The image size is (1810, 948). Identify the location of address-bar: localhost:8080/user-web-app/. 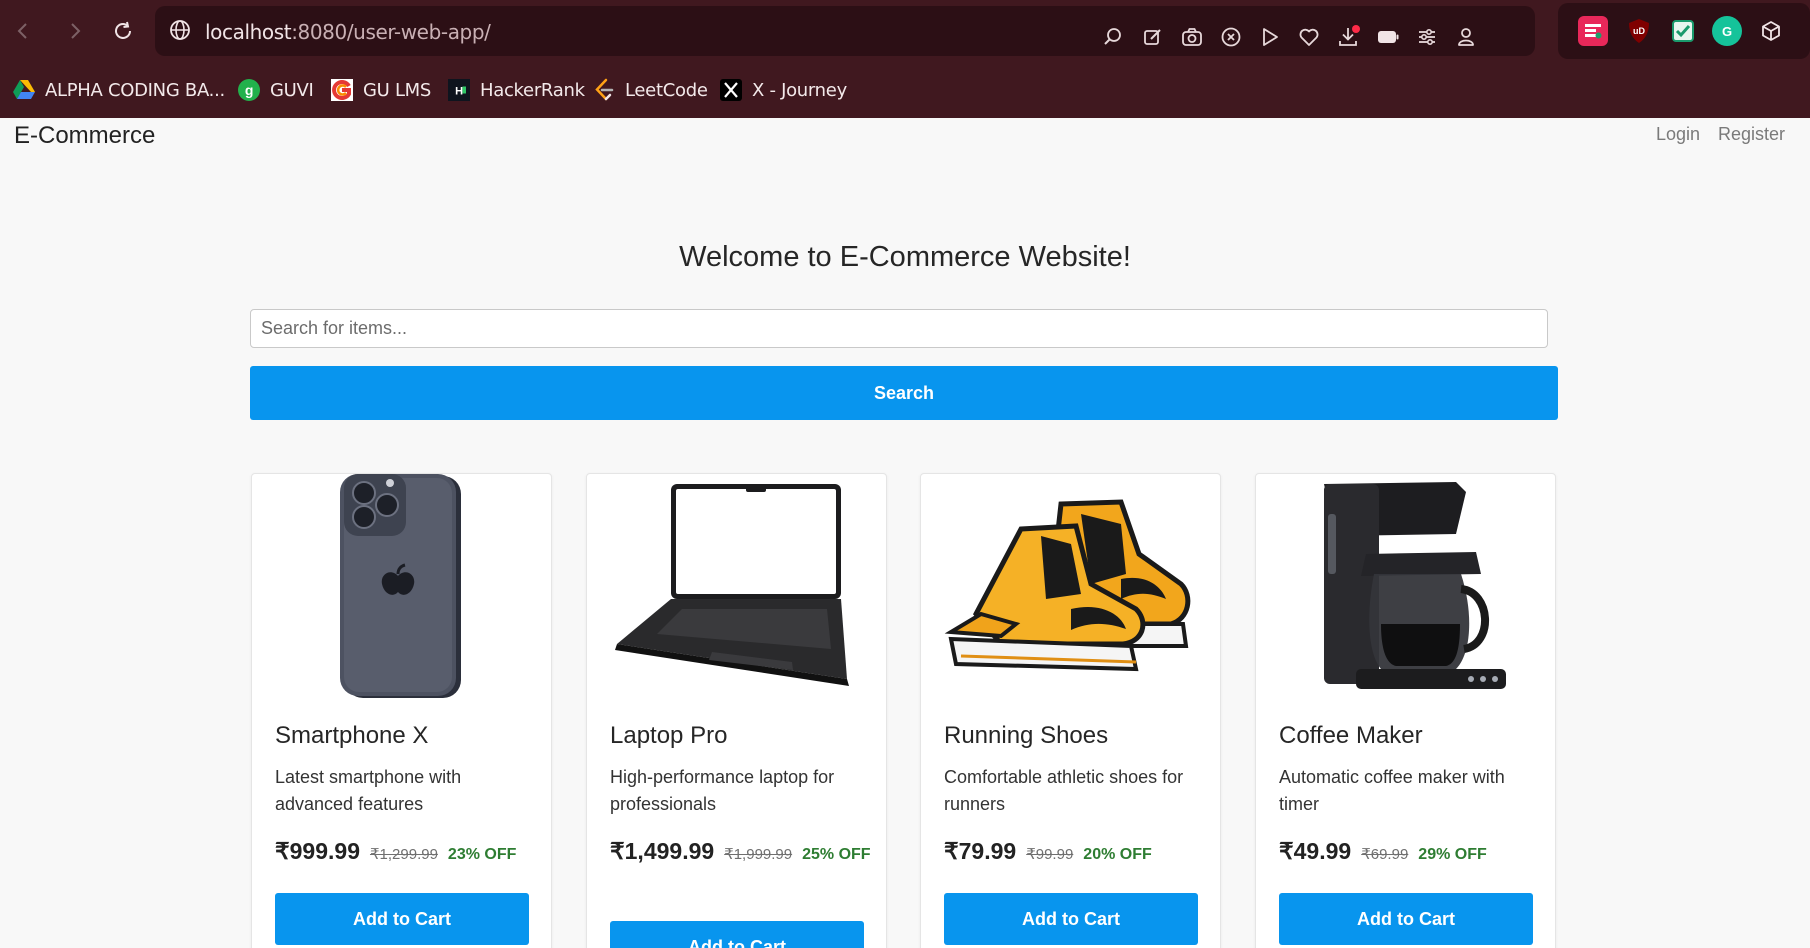
(845, 31).